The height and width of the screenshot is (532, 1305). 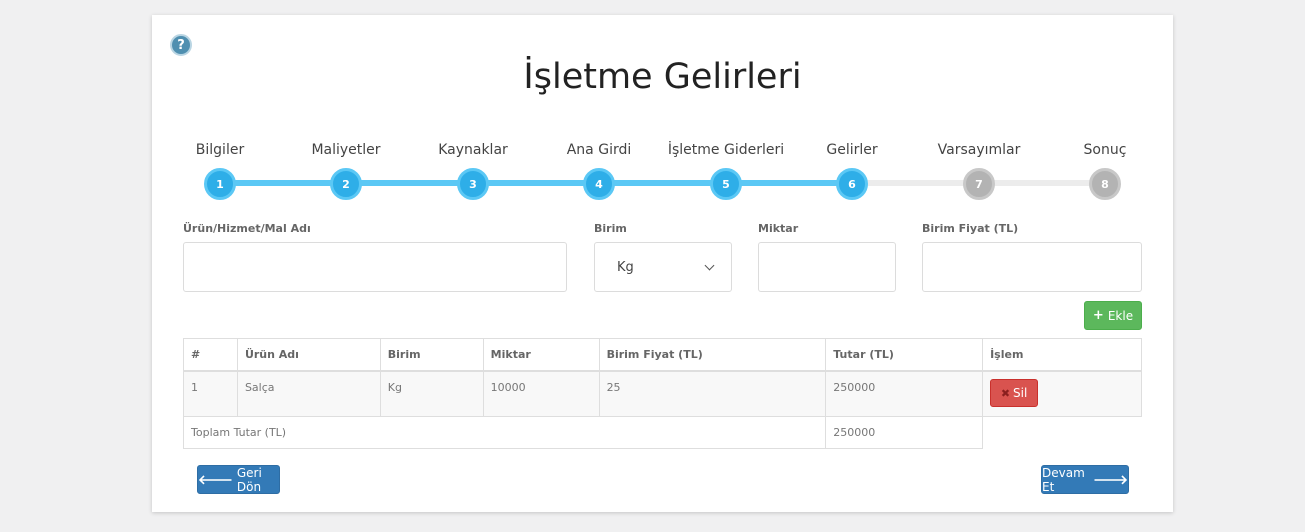 I want to click on progress-fill, so click(x=538, y=183).